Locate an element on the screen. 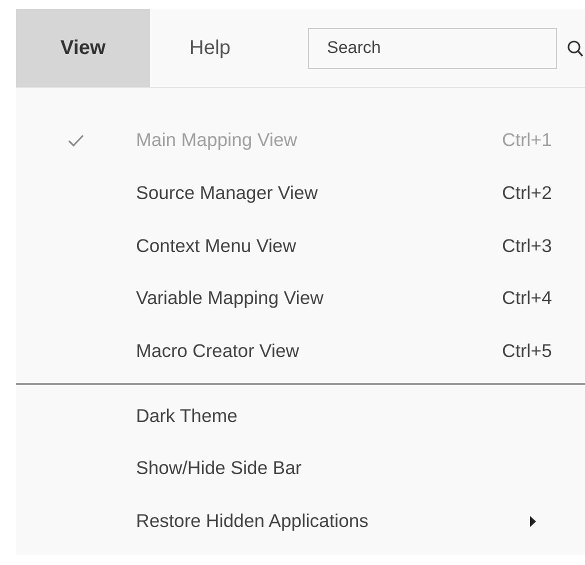  menu-item: Restore Hidden Applications is located at coordinates (300, 521).